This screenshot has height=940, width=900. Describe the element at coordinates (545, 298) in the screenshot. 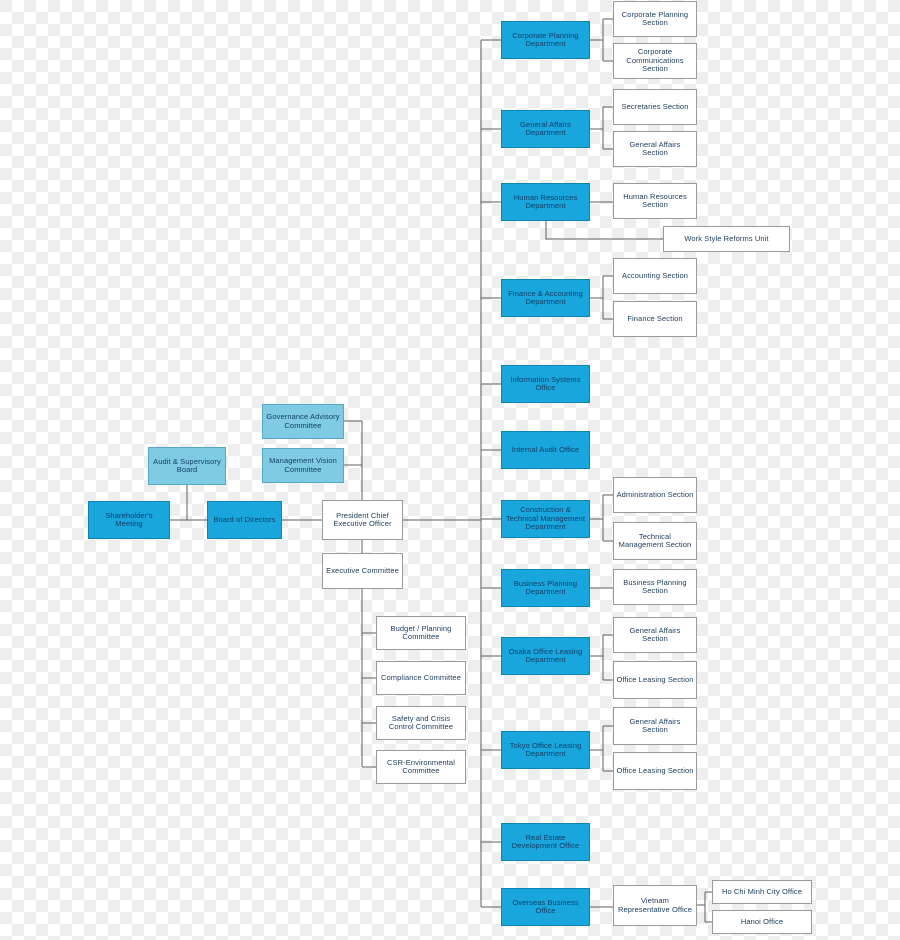

I see `node-finance_accounting_department: Finance & Accounting Department` at that location.